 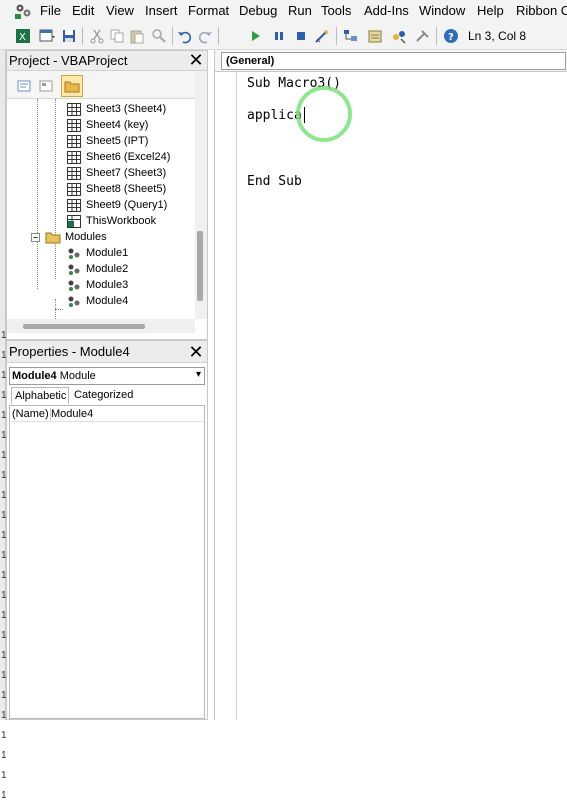 What do you see at coordinates (107, 376) in the screenshot?
I see `object-selector-dropdown: Module4 Module ▾` at bounding box center [107, 376].